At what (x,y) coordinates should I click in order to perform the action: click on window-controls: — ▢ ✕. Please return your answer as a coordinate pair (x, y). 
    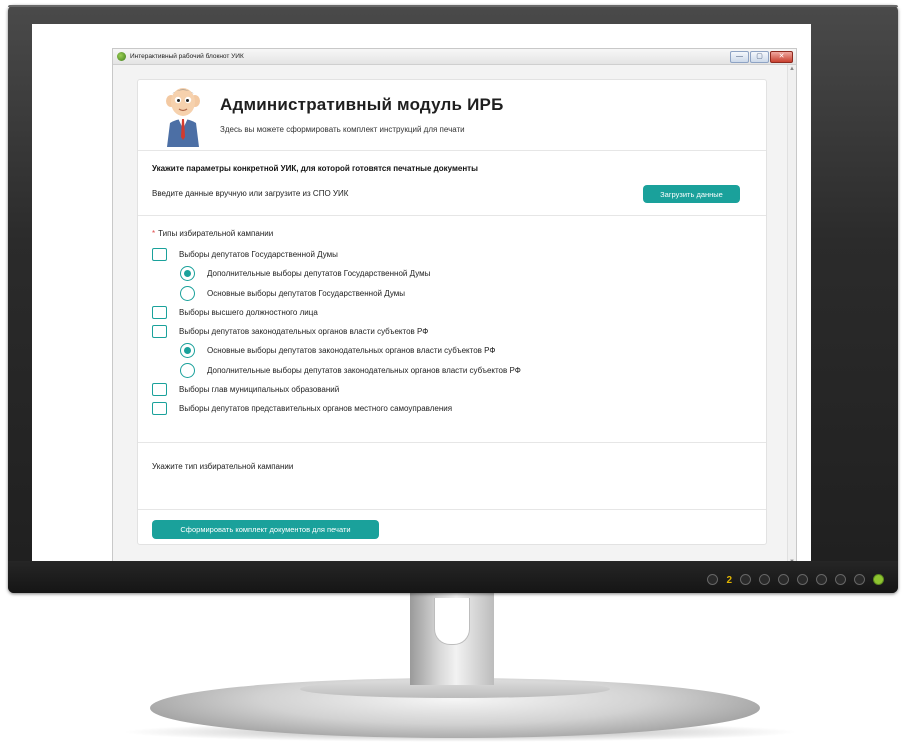
    Looking at the image, I should click on (761, 57).